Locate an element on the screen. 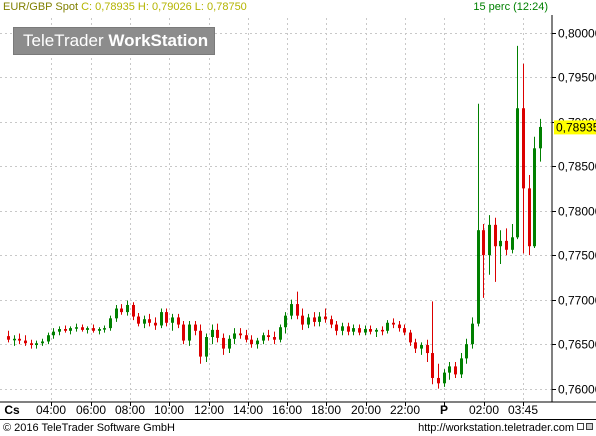  x-tick-label: 08:00 is located at coordinates (130, 410).